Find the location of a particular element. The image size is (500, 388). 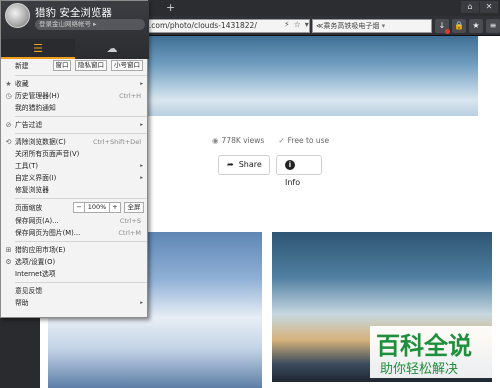

eye-icon: ◉ is located at coordinates (215, 140).